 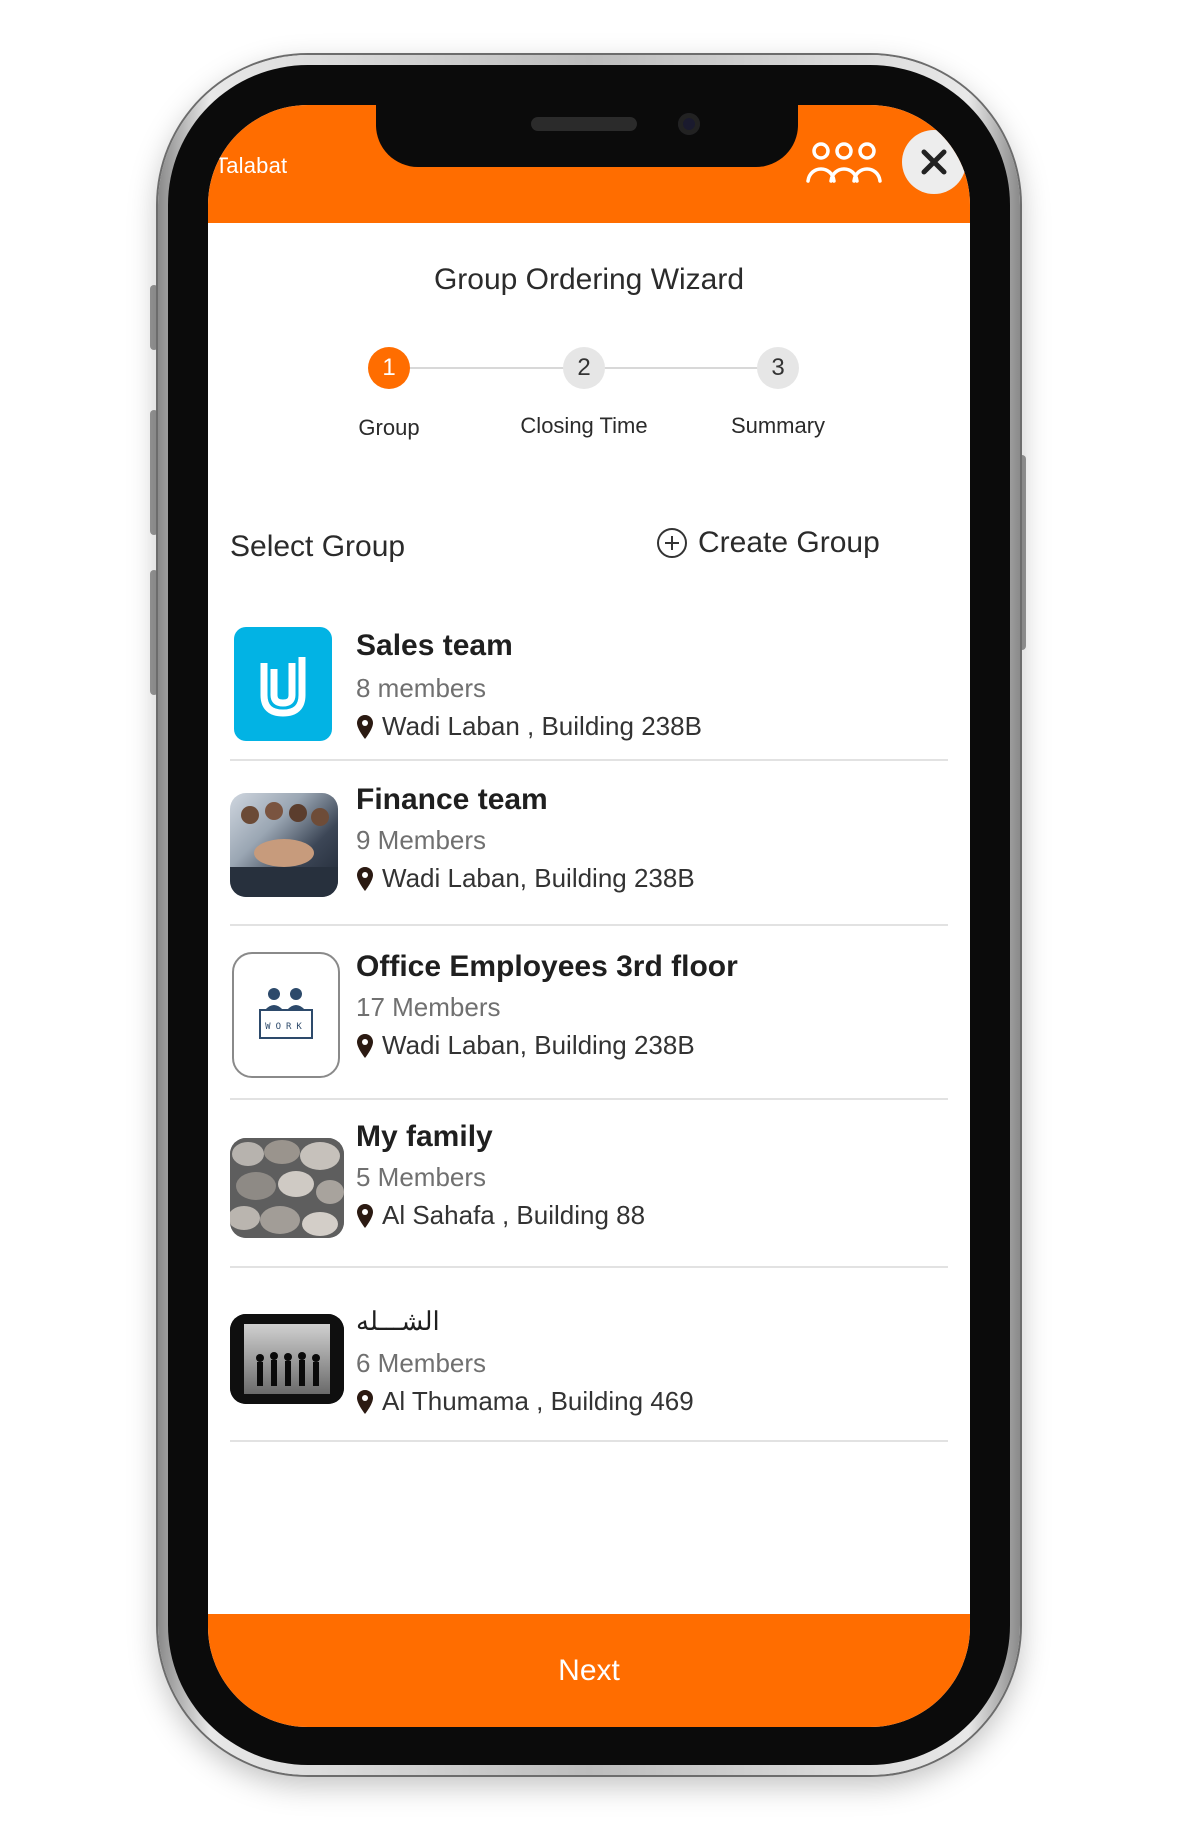 What do you see at coordinates (778, 368) in the screenshot?
I see `step-3-indicator: 3` at bounding box center [778, 368].